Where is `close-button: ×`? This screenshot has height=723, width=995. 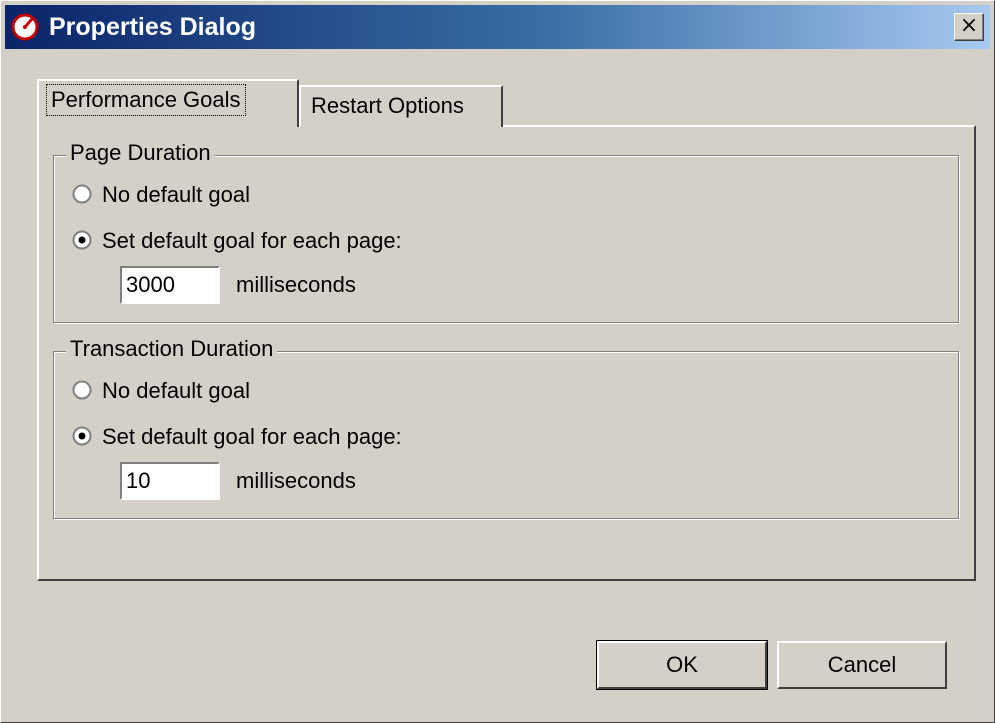 close-button: × is located at coordinates (969, 27).